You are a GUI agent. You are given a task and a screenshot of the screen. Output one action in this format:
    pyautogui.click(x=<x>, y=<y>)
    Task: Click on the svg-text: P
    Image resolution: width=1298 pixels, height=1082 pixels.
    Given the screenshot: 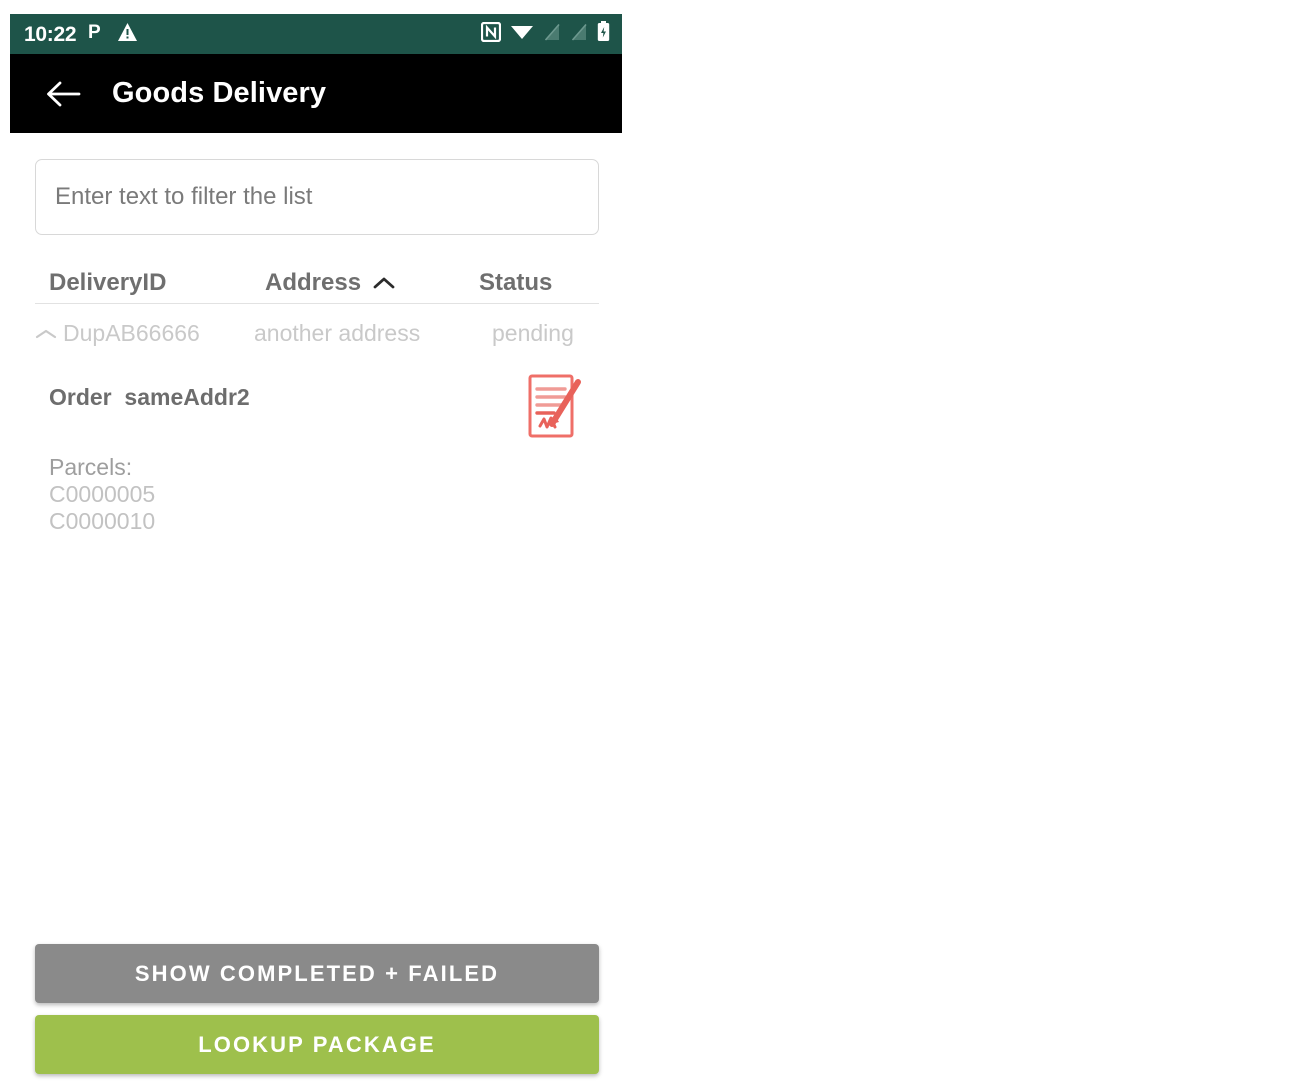 What is the action you would take?
    pyautogui.click(x=94, y=32)
    